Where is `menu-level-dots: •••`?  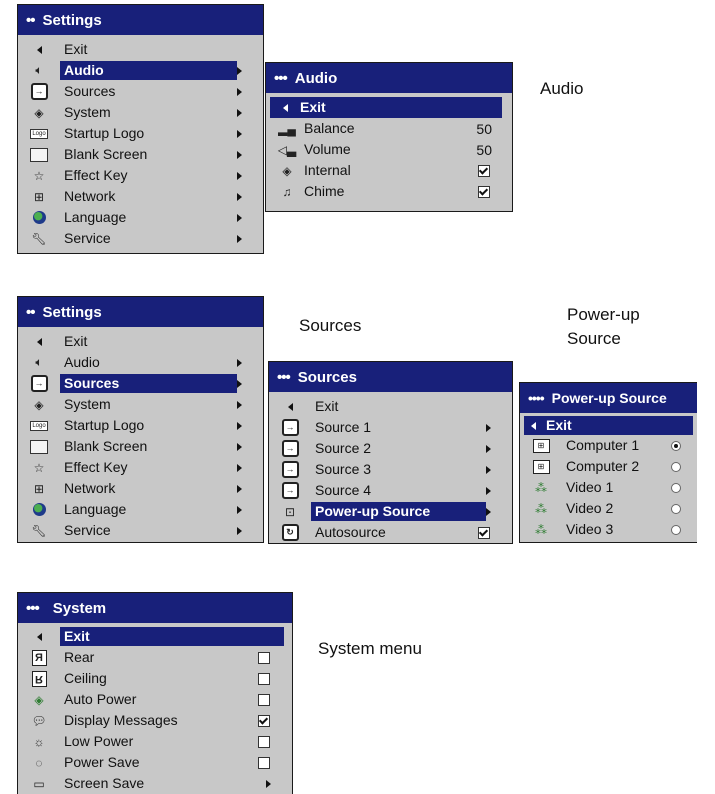
menu-level-dots: ••• is located at coordinates (281, 78).